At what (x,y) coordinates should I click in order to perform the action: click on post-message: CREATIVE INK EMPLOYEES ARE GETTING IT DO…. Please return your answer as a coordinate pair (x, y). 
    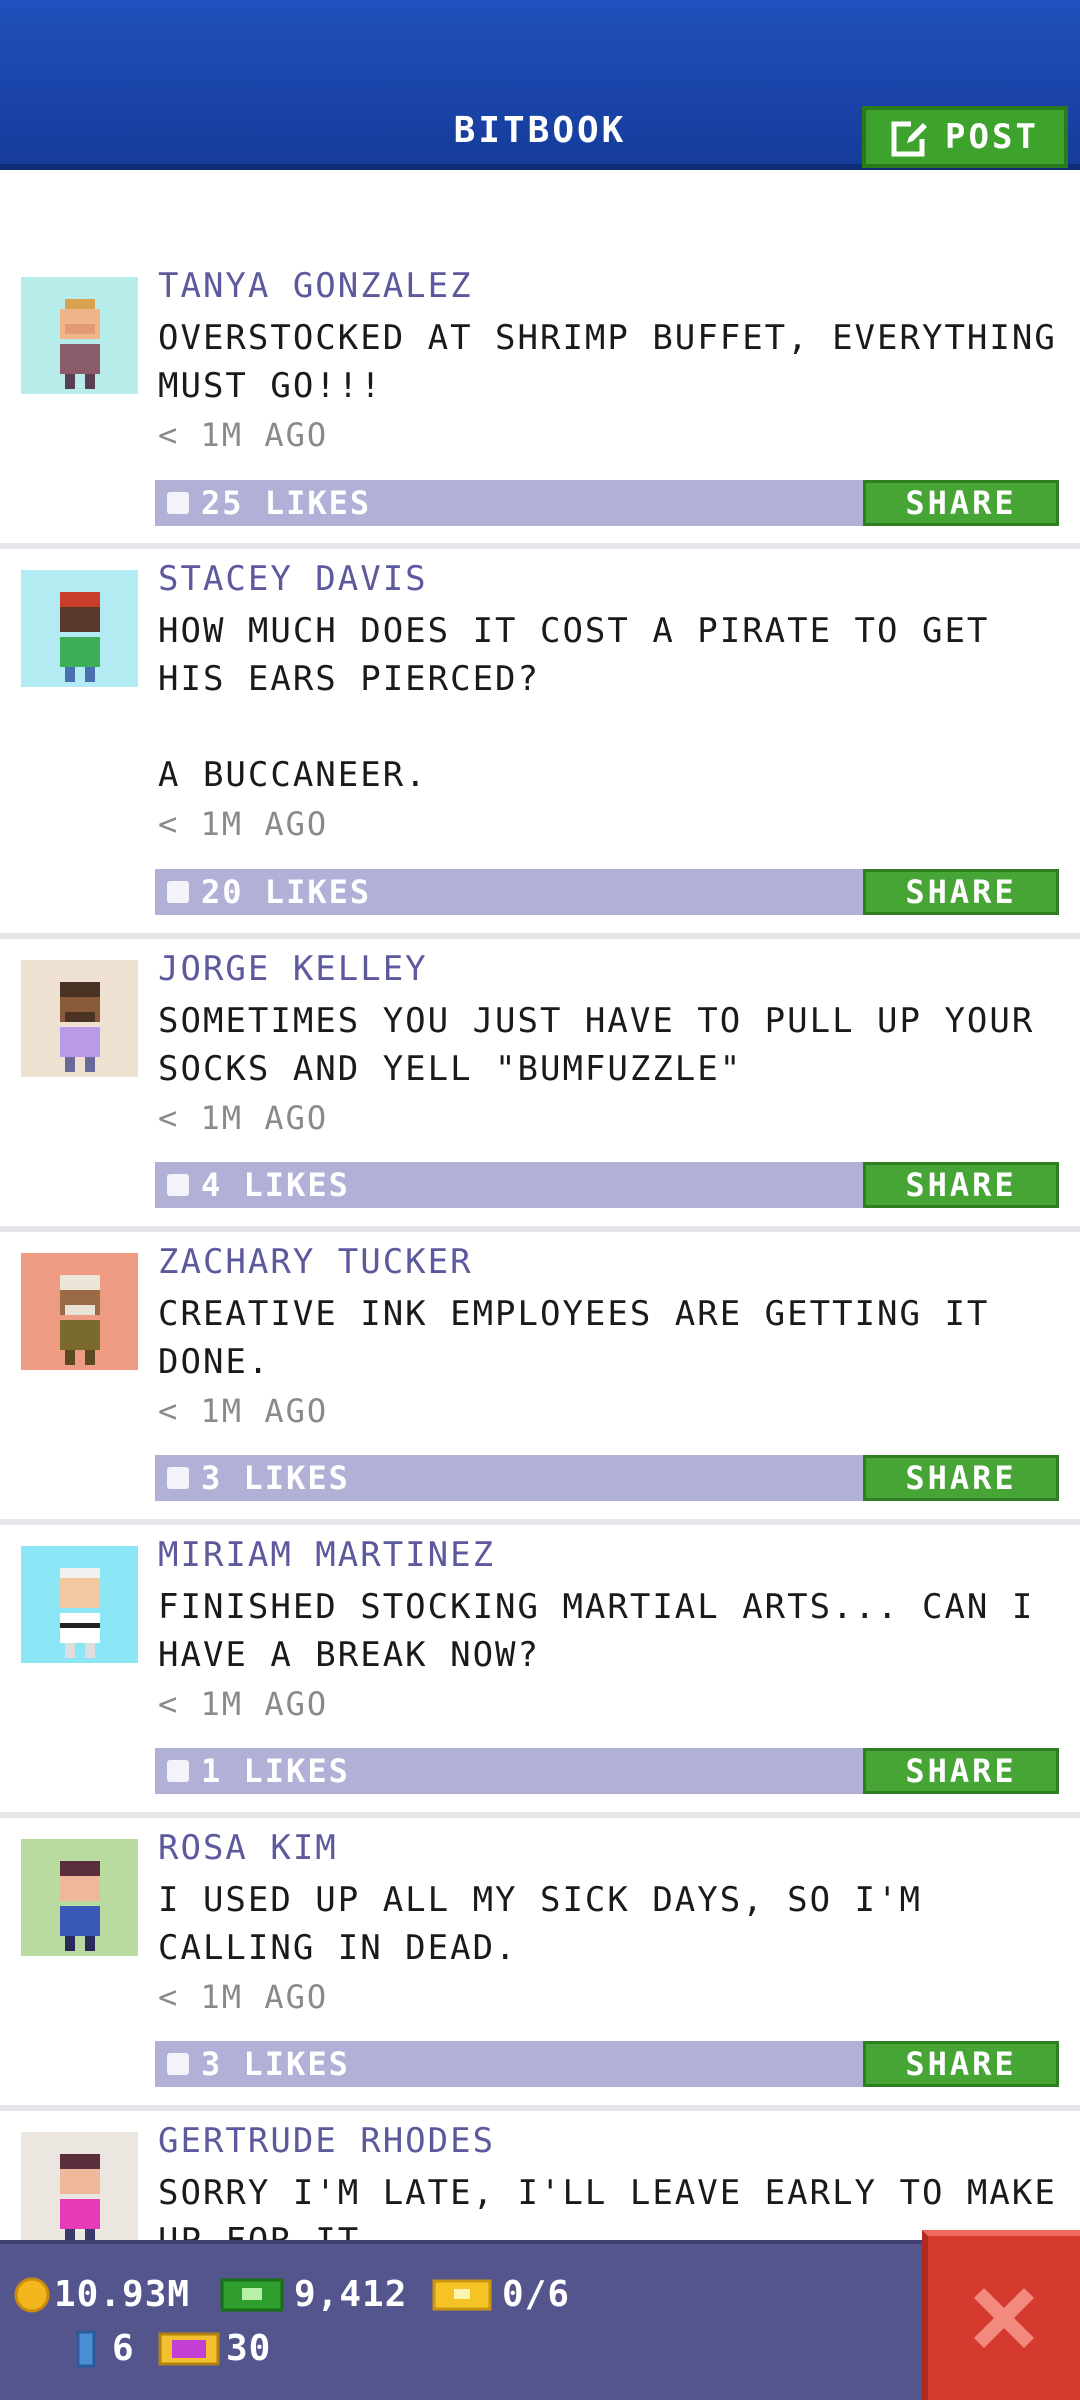
    Looking at the image, I should click on (574, 1338).